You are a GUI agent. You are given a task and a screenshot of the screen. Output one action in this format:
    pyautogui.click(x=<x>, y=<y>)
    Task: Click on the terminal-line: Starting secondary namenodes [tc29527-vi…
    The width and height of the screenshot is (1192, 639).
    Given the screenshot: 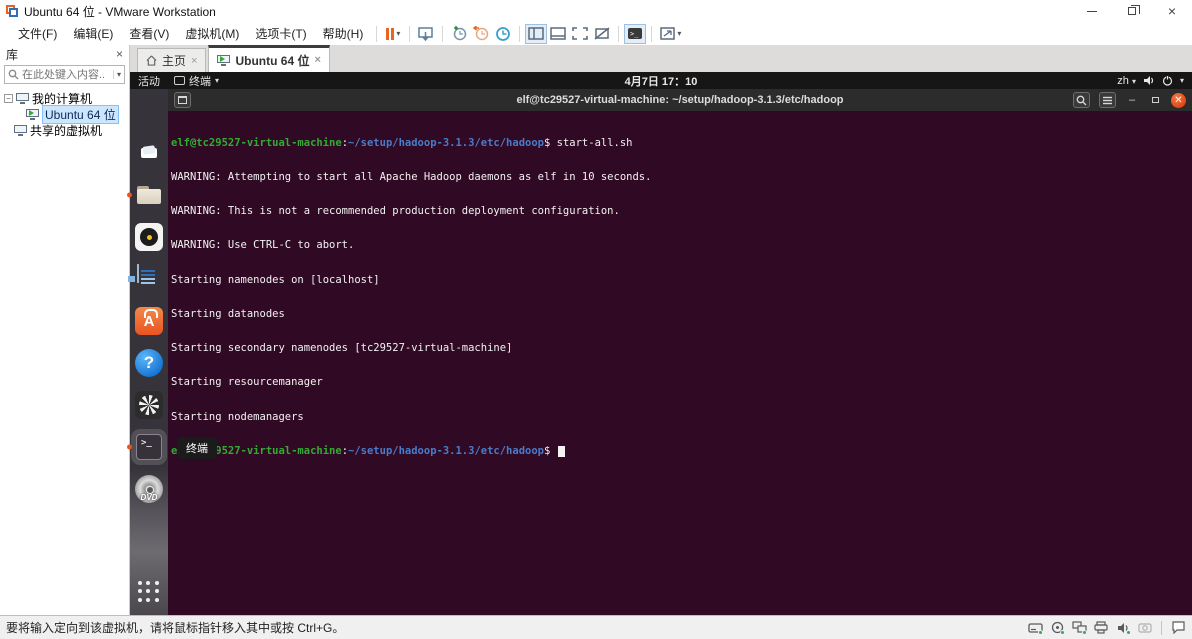 What is the action you would take?
    pyautogui.click(x=342, y=348)
    